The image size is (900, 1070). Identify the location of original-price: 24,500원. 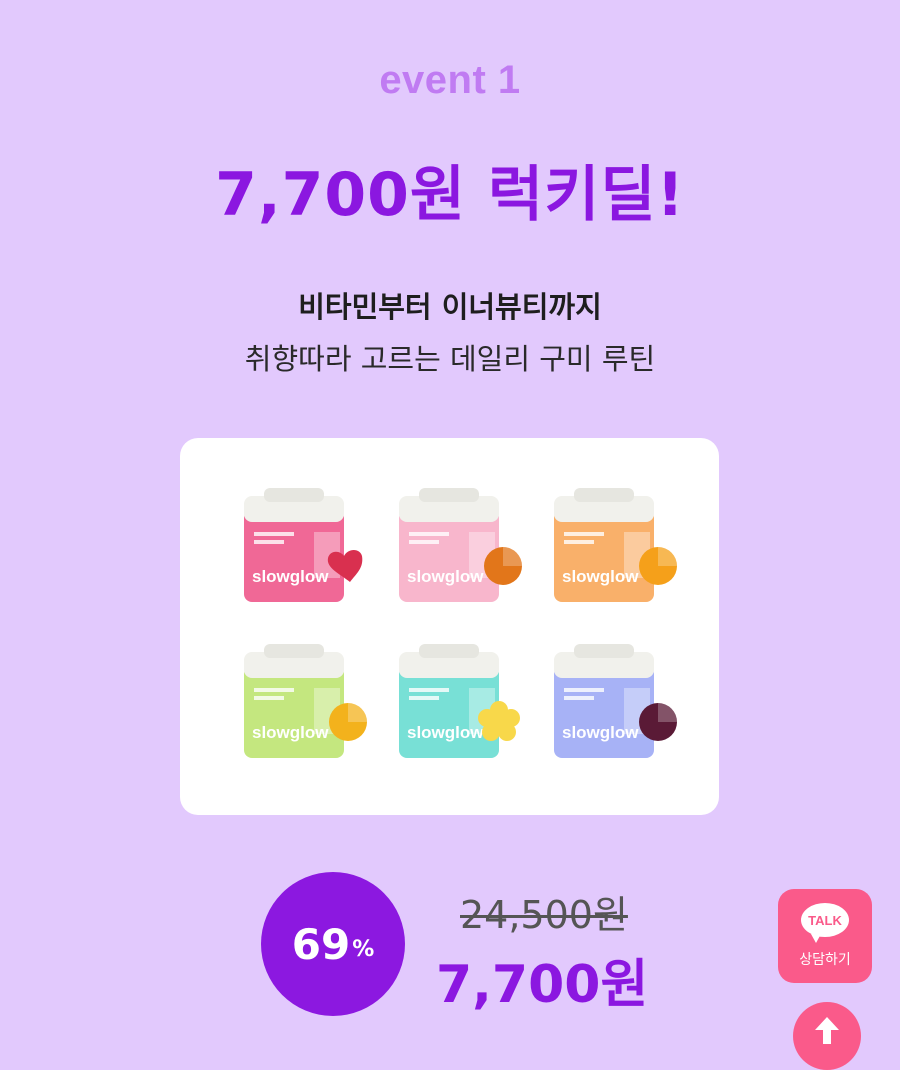
(544, 915).